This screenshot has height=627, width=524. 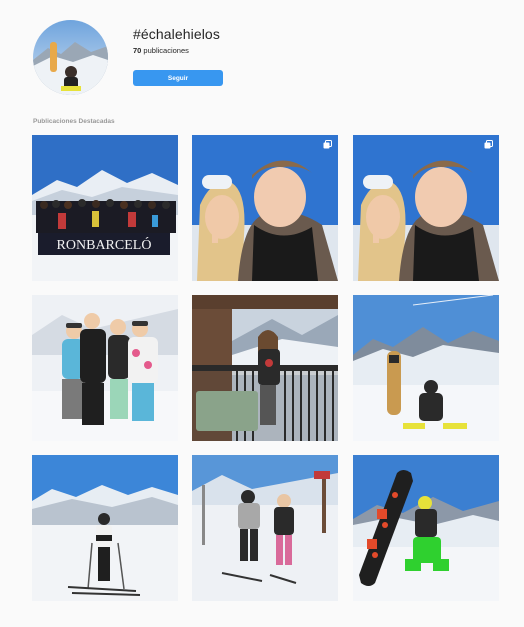 I want to click on top-posts-heading: Publicaciones Destacadas, so click(x=74, y=121).